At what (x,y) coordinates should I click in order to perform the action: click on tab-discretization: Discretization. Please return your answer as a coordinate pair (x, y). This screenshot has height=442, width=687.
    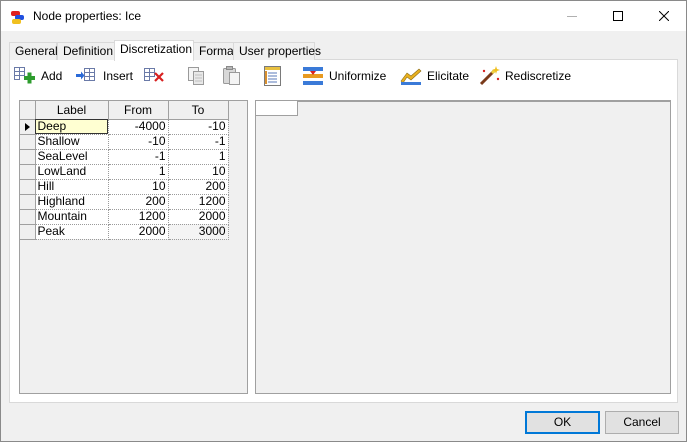
    Looking at the image, I should click on (154, 50).